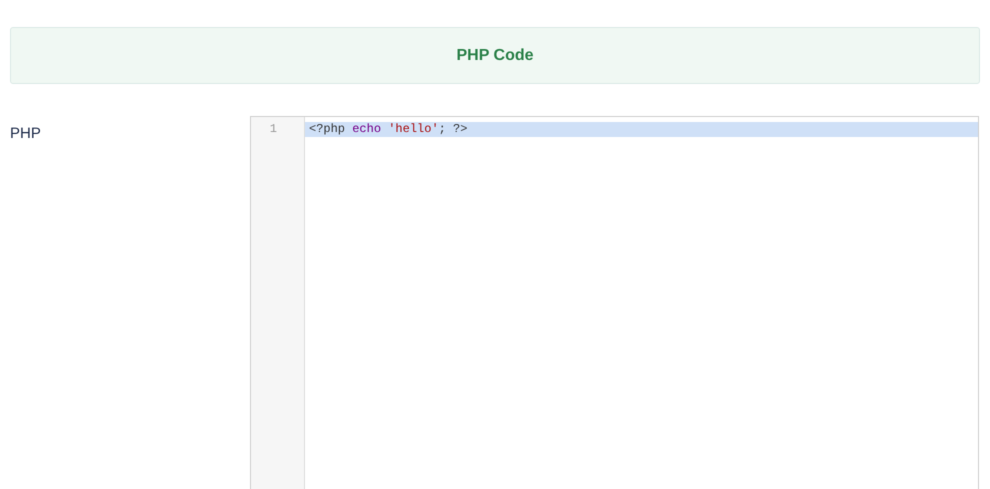  Describe the element at coordinates (495, 55) in the screenshot. I see `panel-title: PHP Code` at that location.